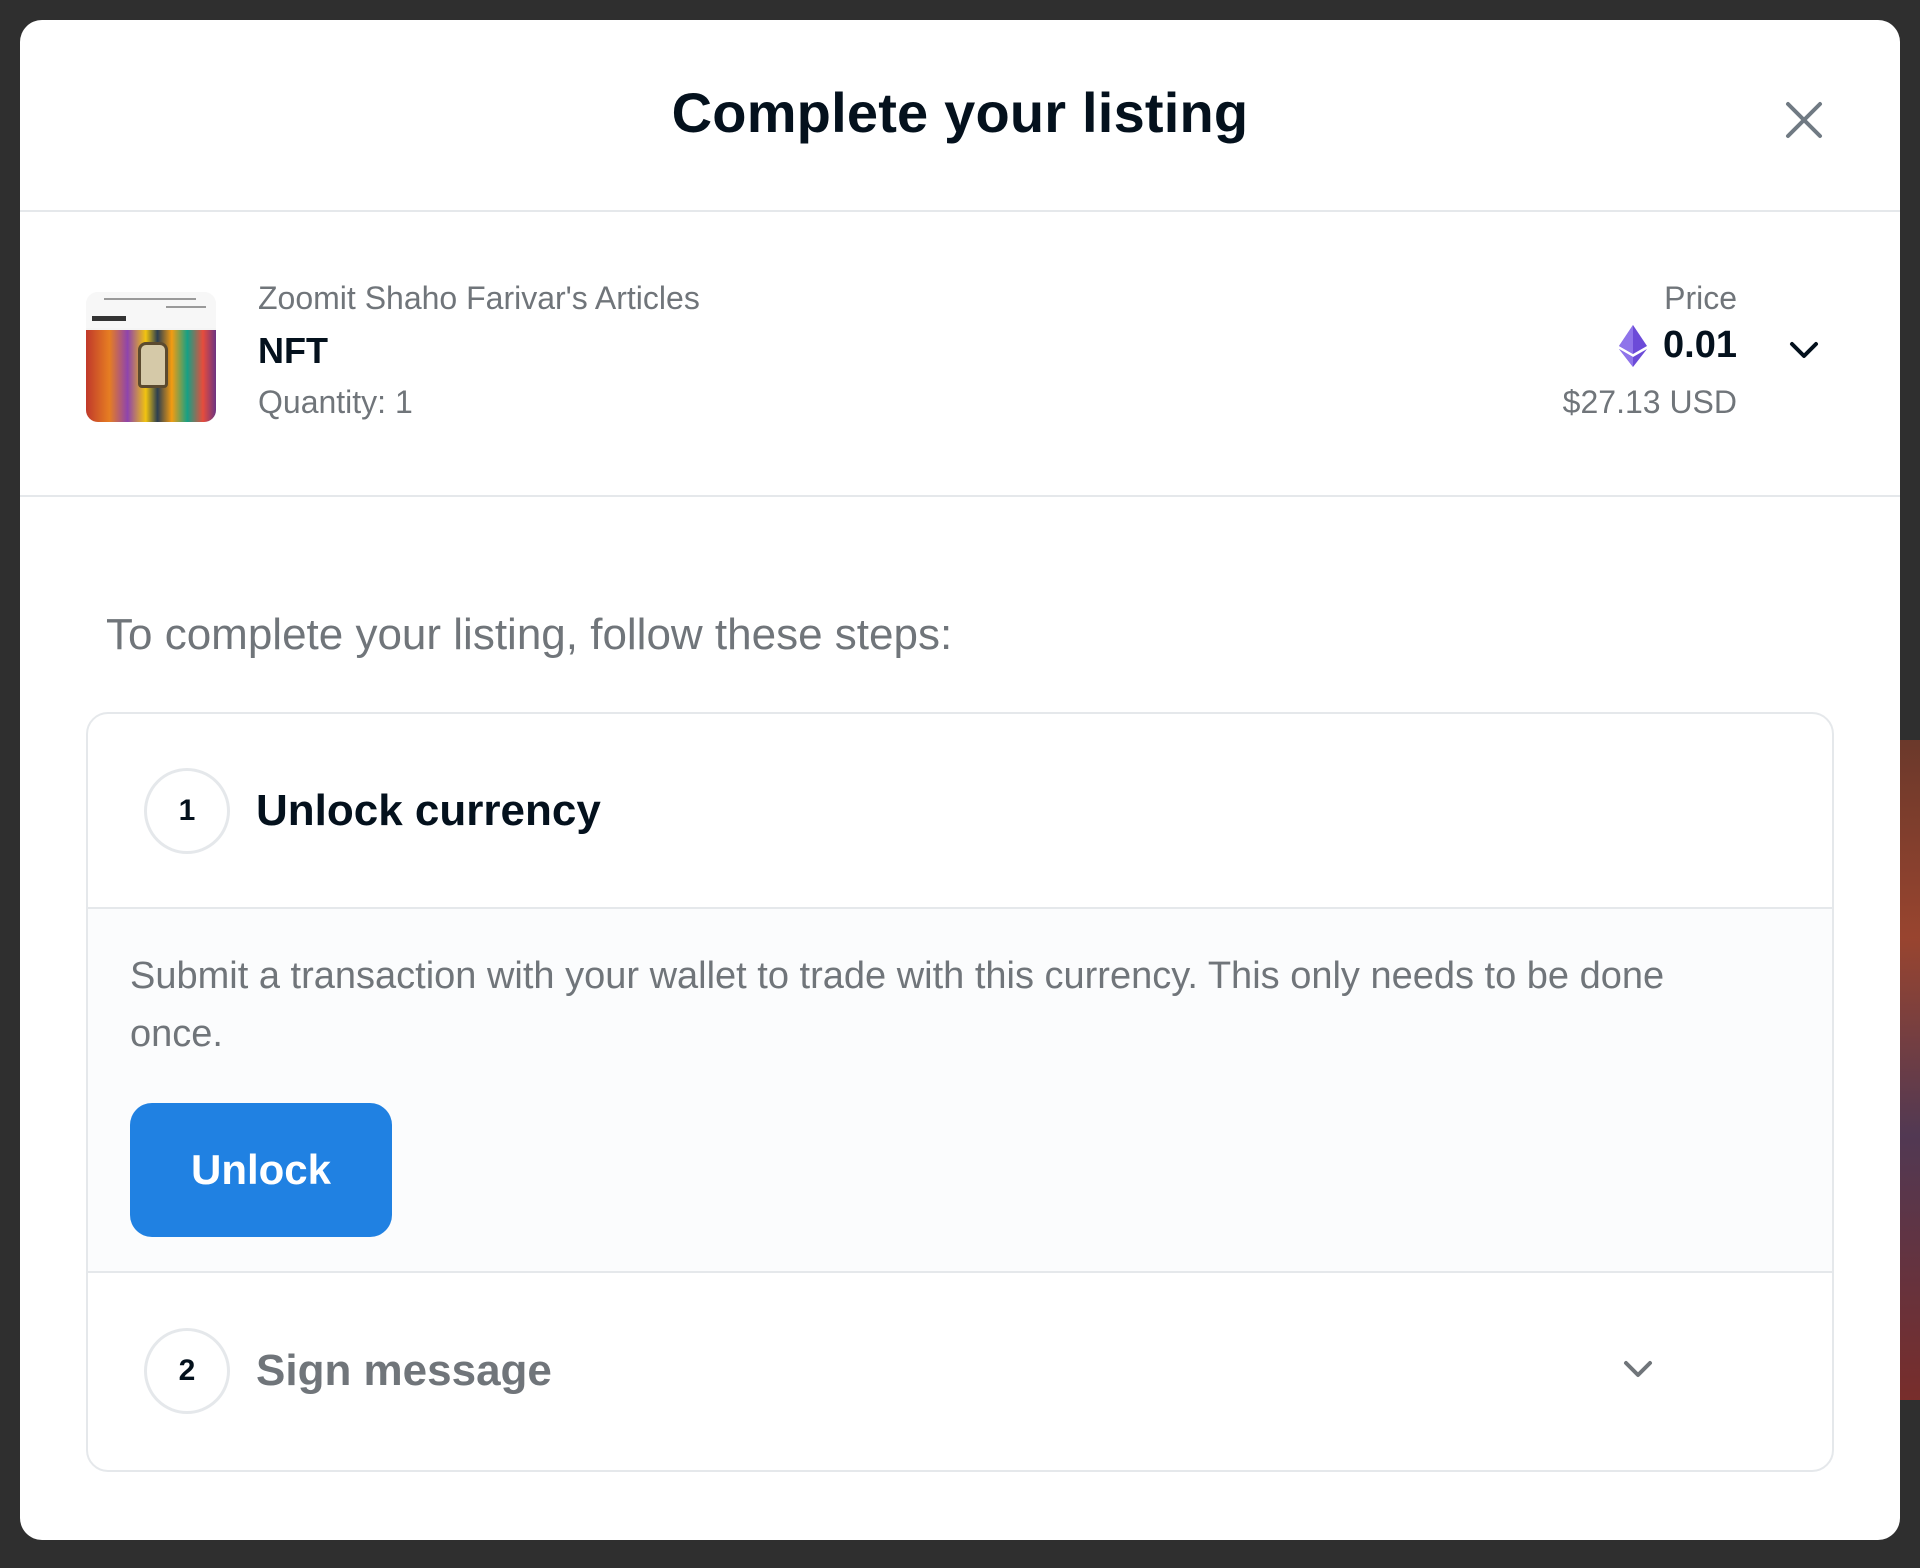  Describe the element at coordinates (335, 402) in the screenshot. I see `item-quantity: Quantity: 1` at that location.